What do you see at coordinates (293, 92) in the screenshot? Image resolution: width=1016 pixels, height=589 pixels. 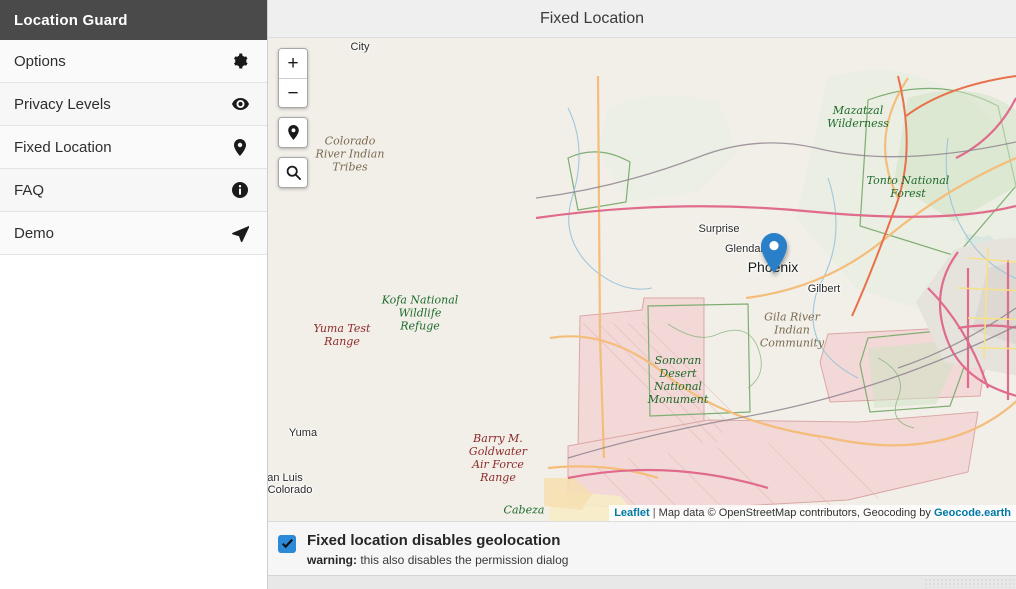 I see `zoom-out-button: −` at bounding box center [293, 92].